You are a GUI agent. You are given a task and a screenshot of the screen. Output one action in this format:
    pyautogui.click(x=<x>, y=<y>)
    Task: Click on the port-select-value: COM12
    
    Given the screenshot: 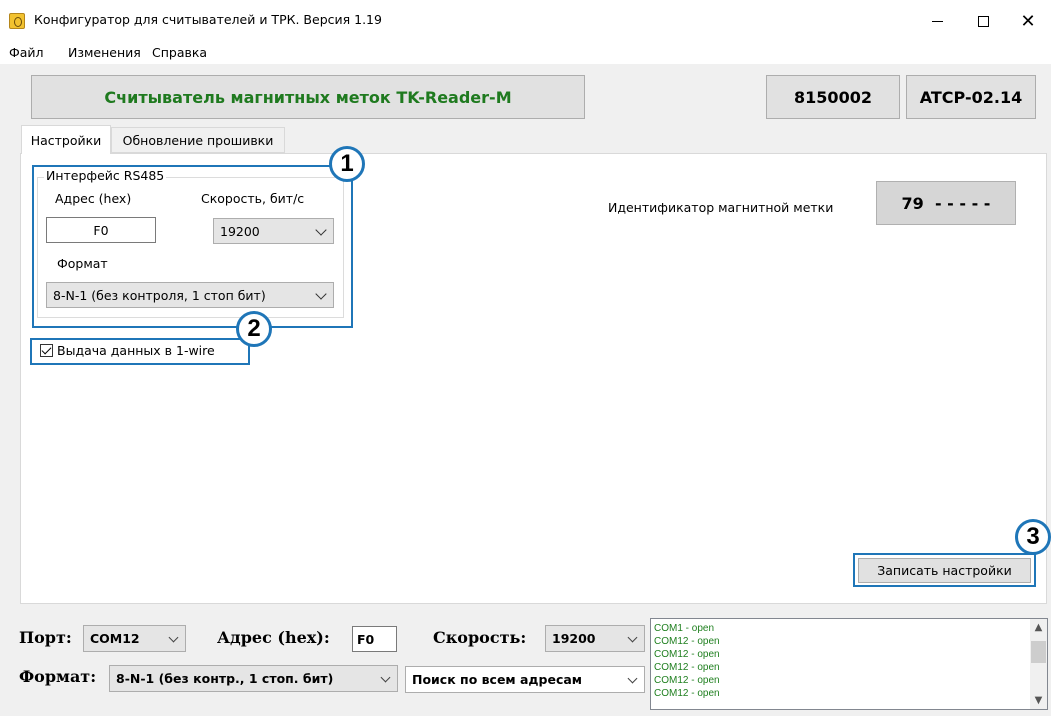 What is the action you would take?
    pyautogui.click(x=115, y=638)
    